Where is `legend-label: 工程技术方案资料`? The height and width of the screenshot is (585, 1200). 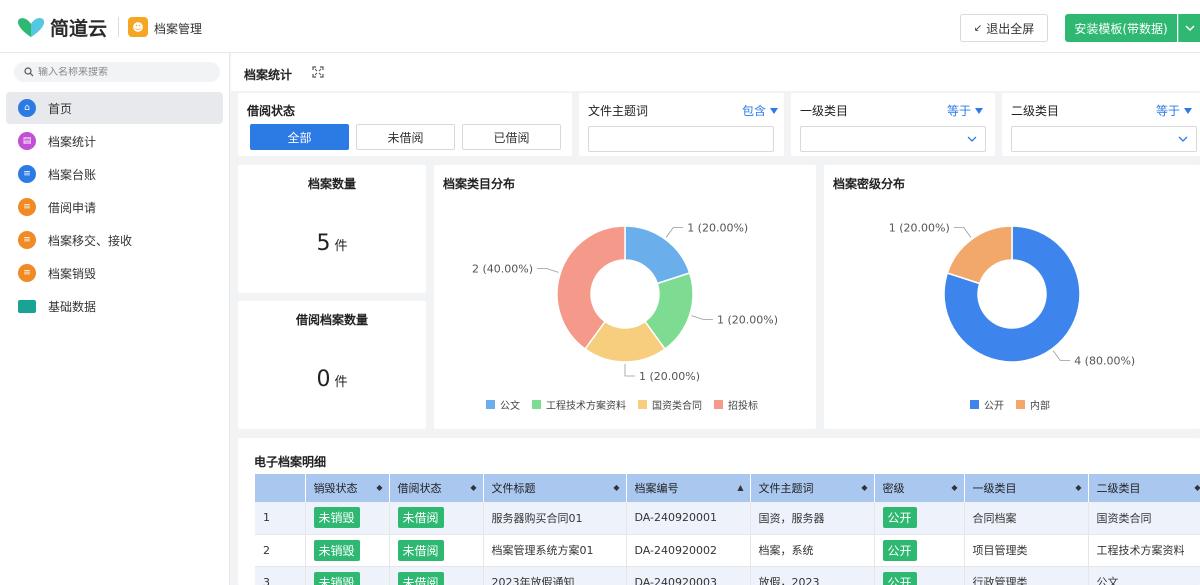
legend-label: 工程技术方案资料 is located at coordinates (586, 406).